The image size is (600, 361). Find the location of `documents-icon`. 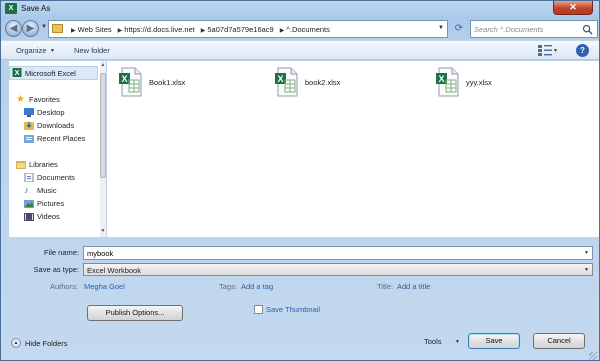

documents-icon is located at coordinates (29, 177).